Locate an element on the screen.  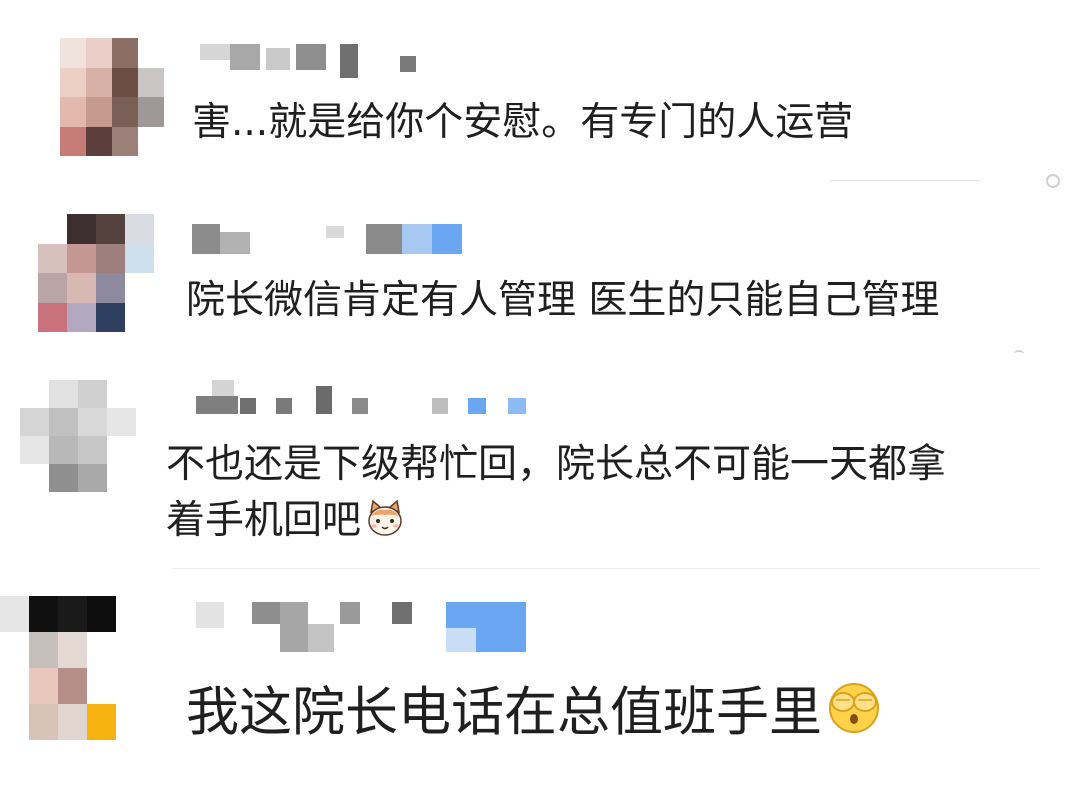
comment-text-line-2: 着手机回吧 is located at coordinates (285, 523).